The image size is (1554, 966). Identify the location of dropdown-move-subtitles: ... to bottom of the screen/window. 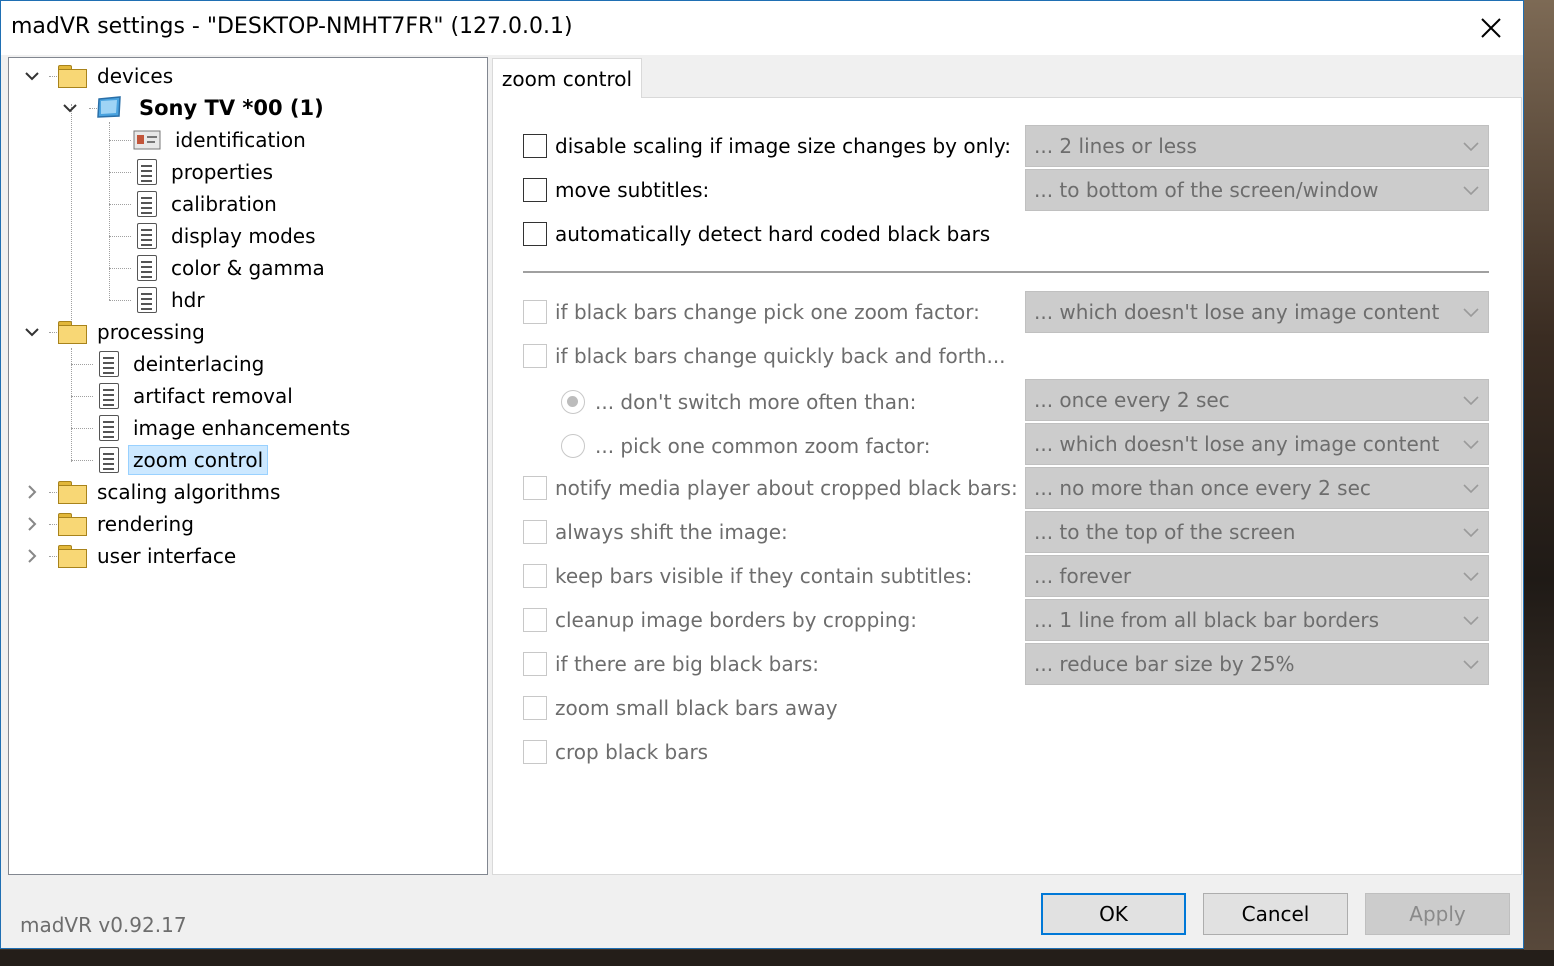
(1257, 190).